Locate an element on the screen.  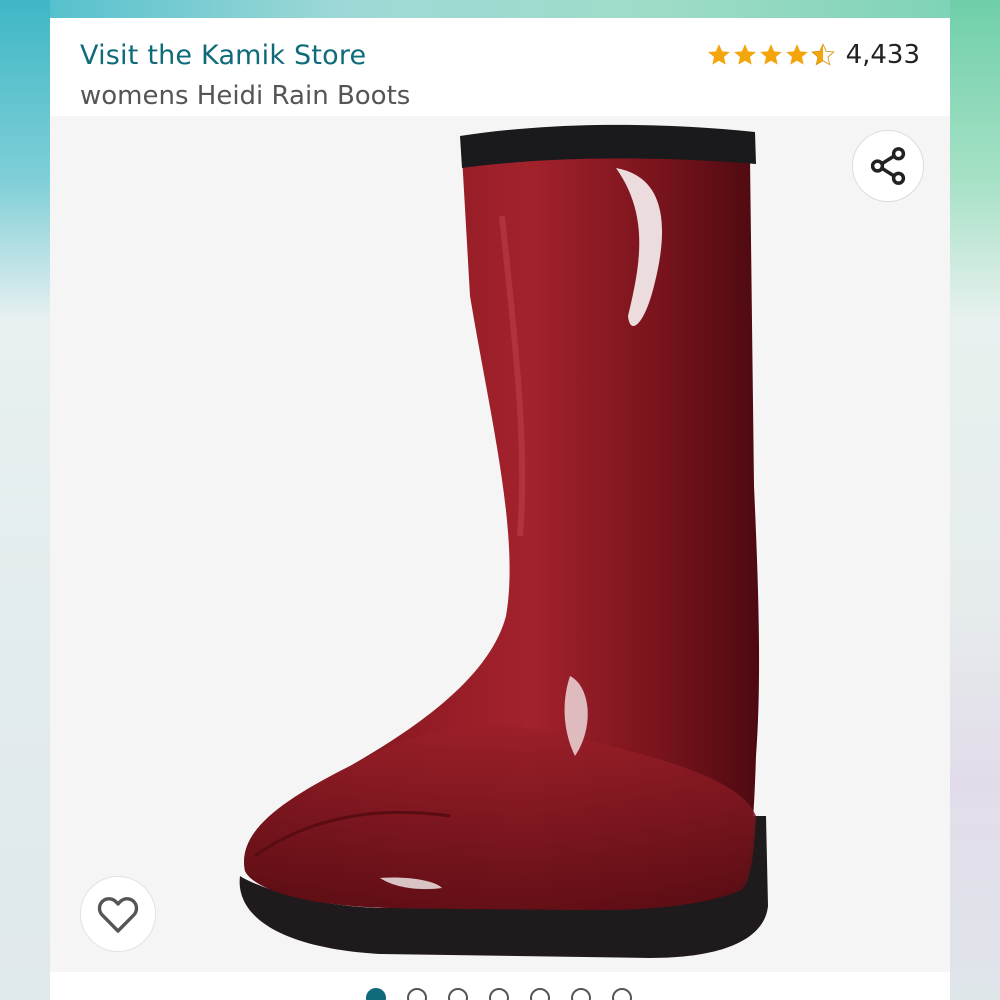
wishlist-button is located at coordinates (118, 914).